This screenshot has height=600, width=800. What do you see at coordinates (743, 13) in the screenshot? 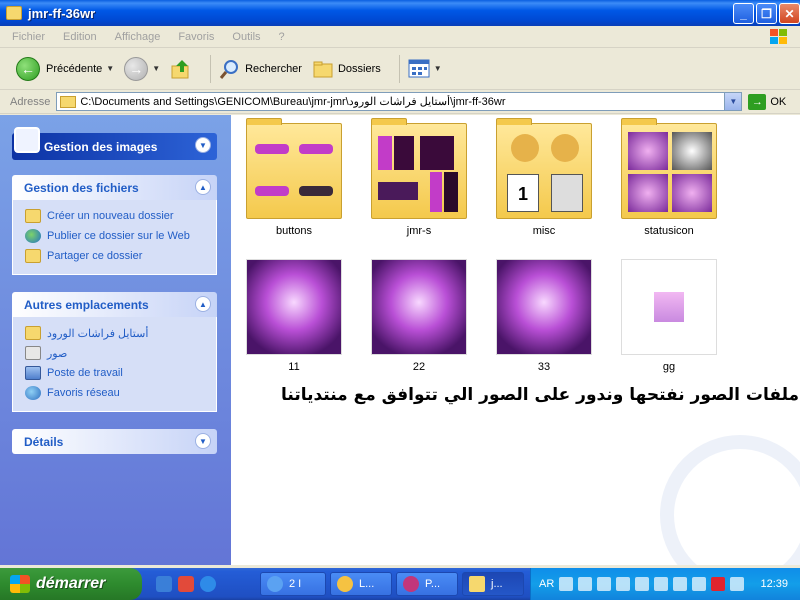
I see `minimize-button: _` at bounding box center [743, 13].